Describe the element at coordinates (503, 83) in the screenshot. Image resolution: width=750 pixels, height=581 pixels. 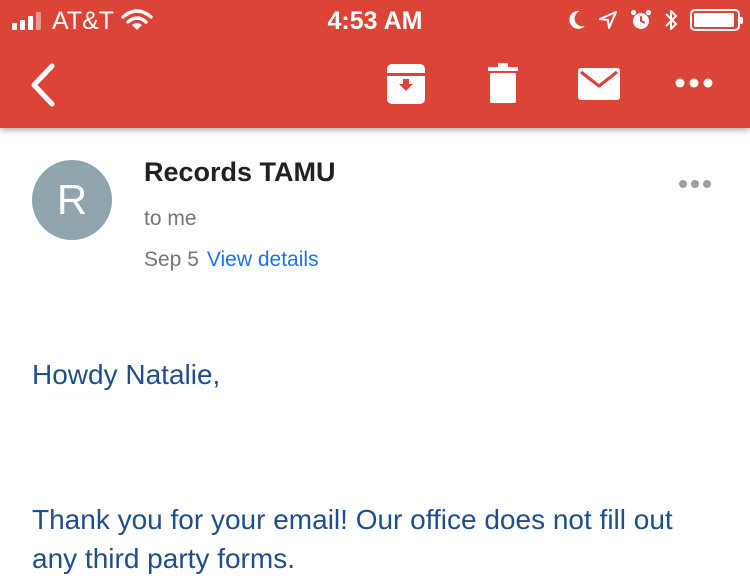
I see `trash-icon` at that location.